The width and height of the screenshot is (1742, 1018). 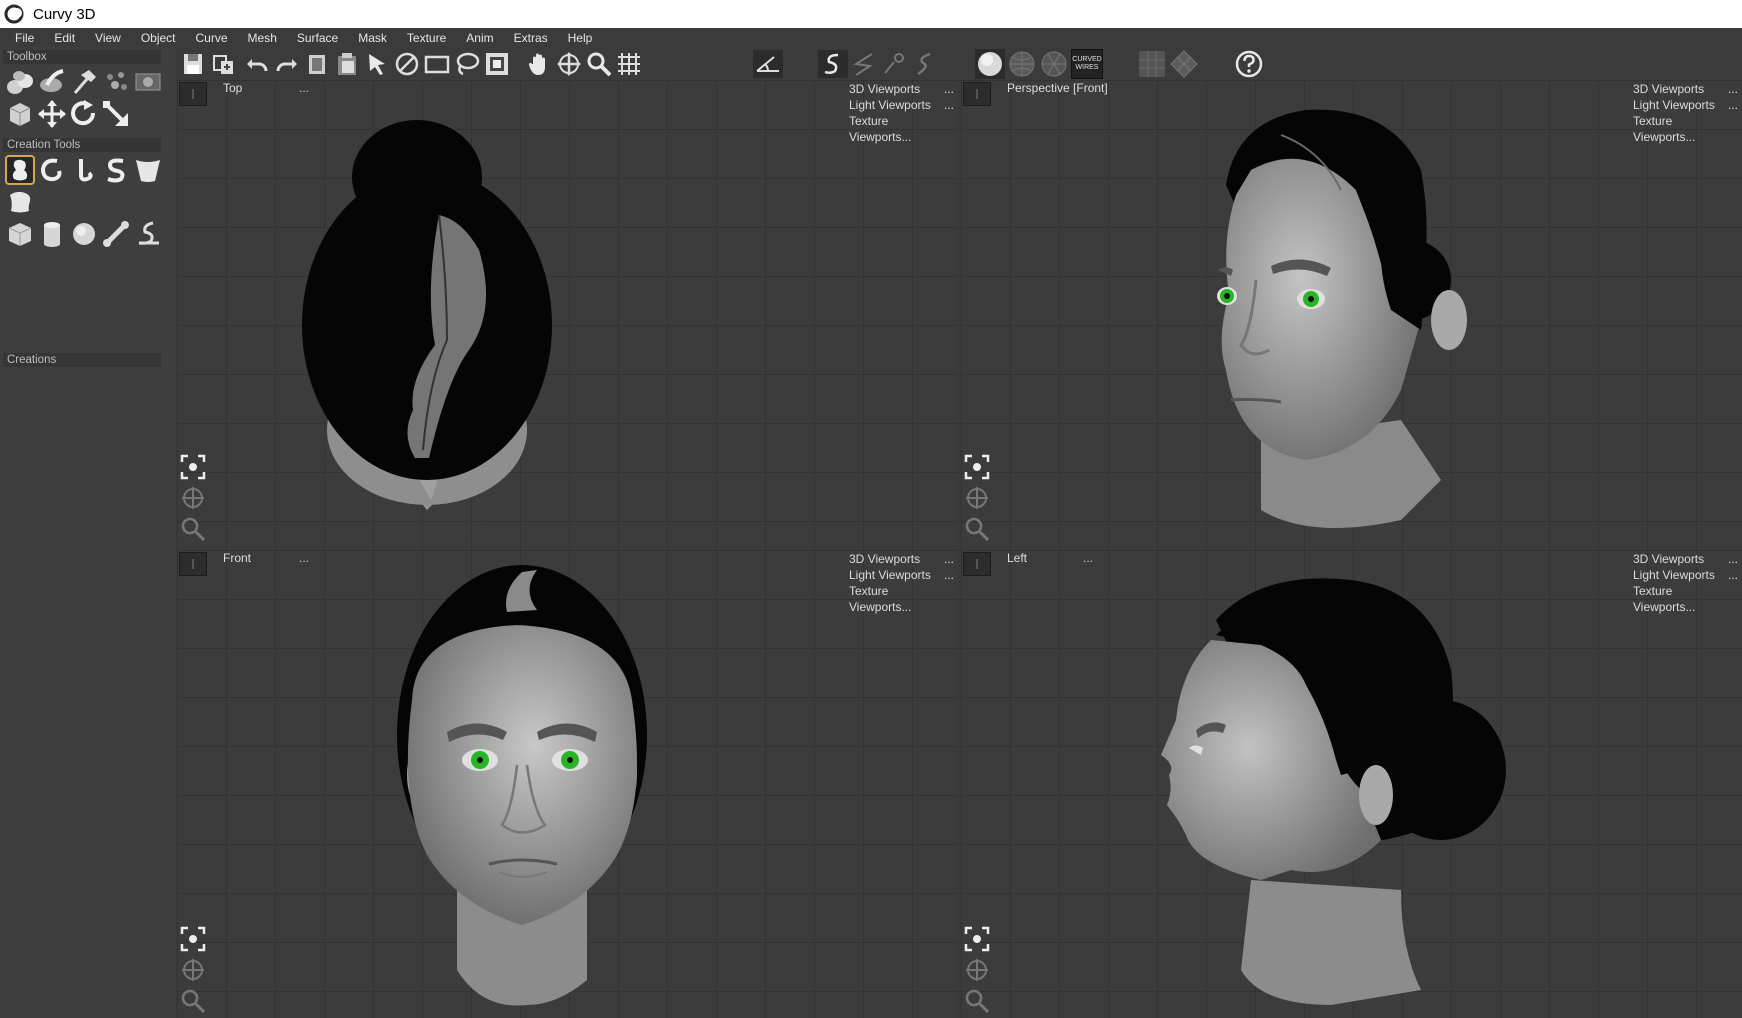 What do you see at coordinates (64, 38) in the screenshot?
I see `menu-edit: Edit` at bounding box center [64, 38].